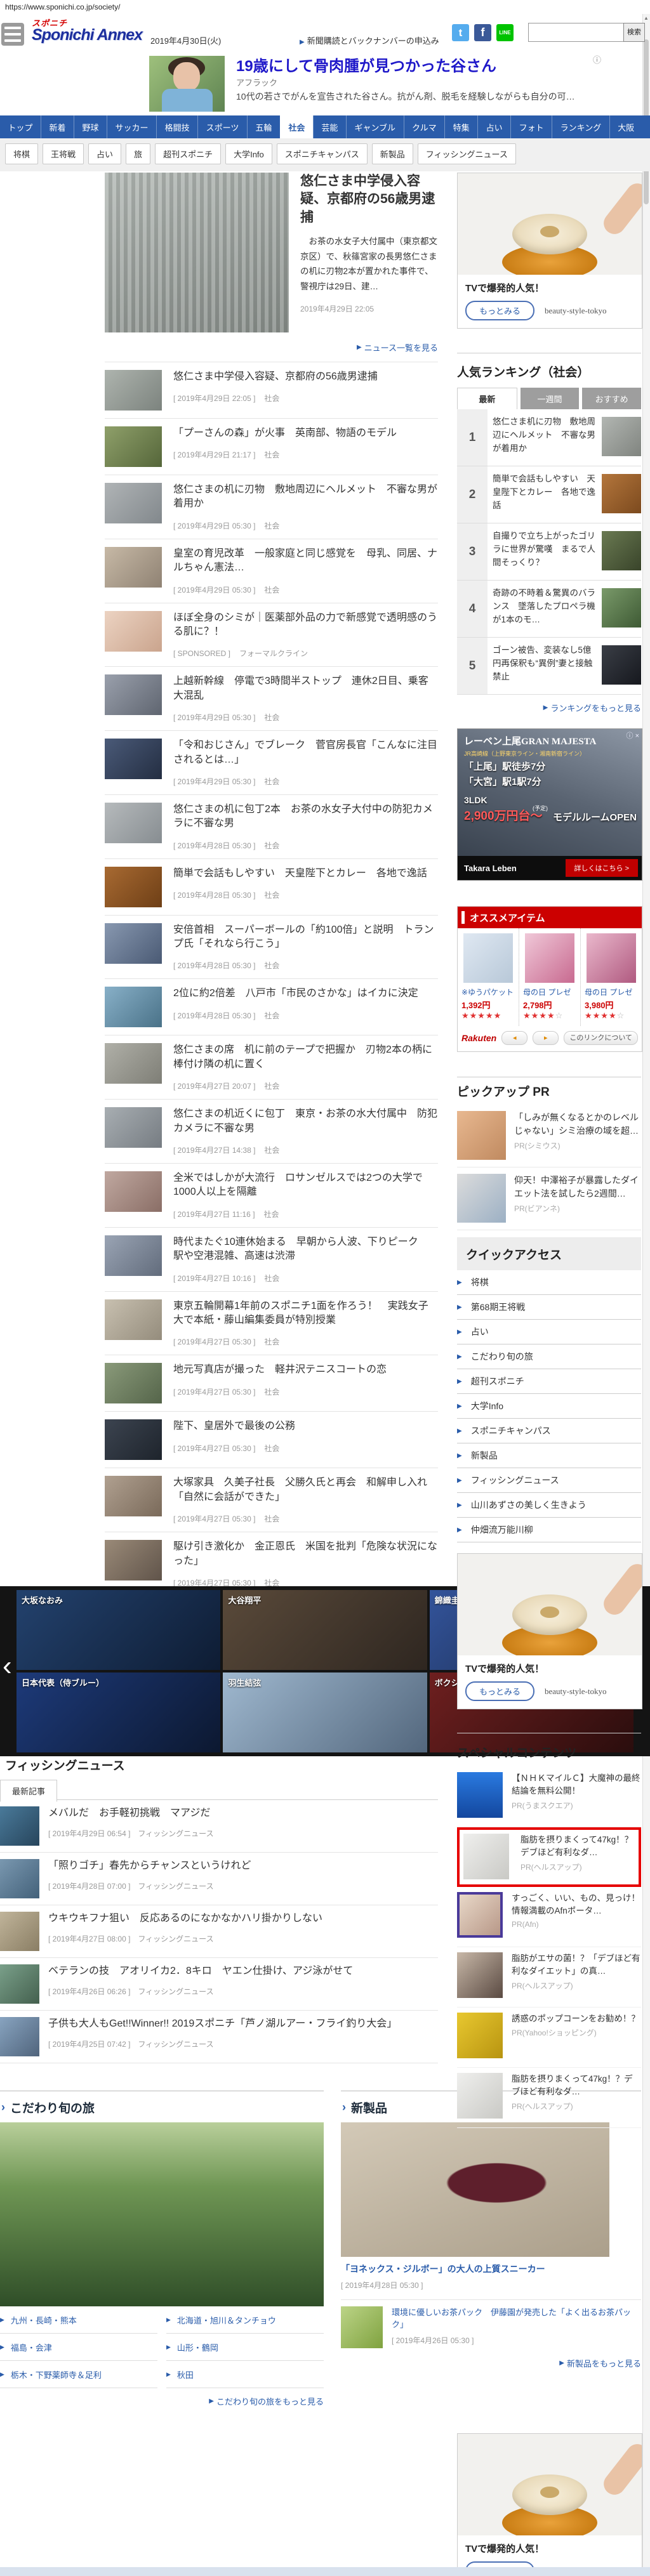 The height and width of the screenshot is (2576, 650). What do you see at coordinates (486, 1856) in the screenshot?
I see `special-content-thumbnail` at bounding box center [486, 1856].